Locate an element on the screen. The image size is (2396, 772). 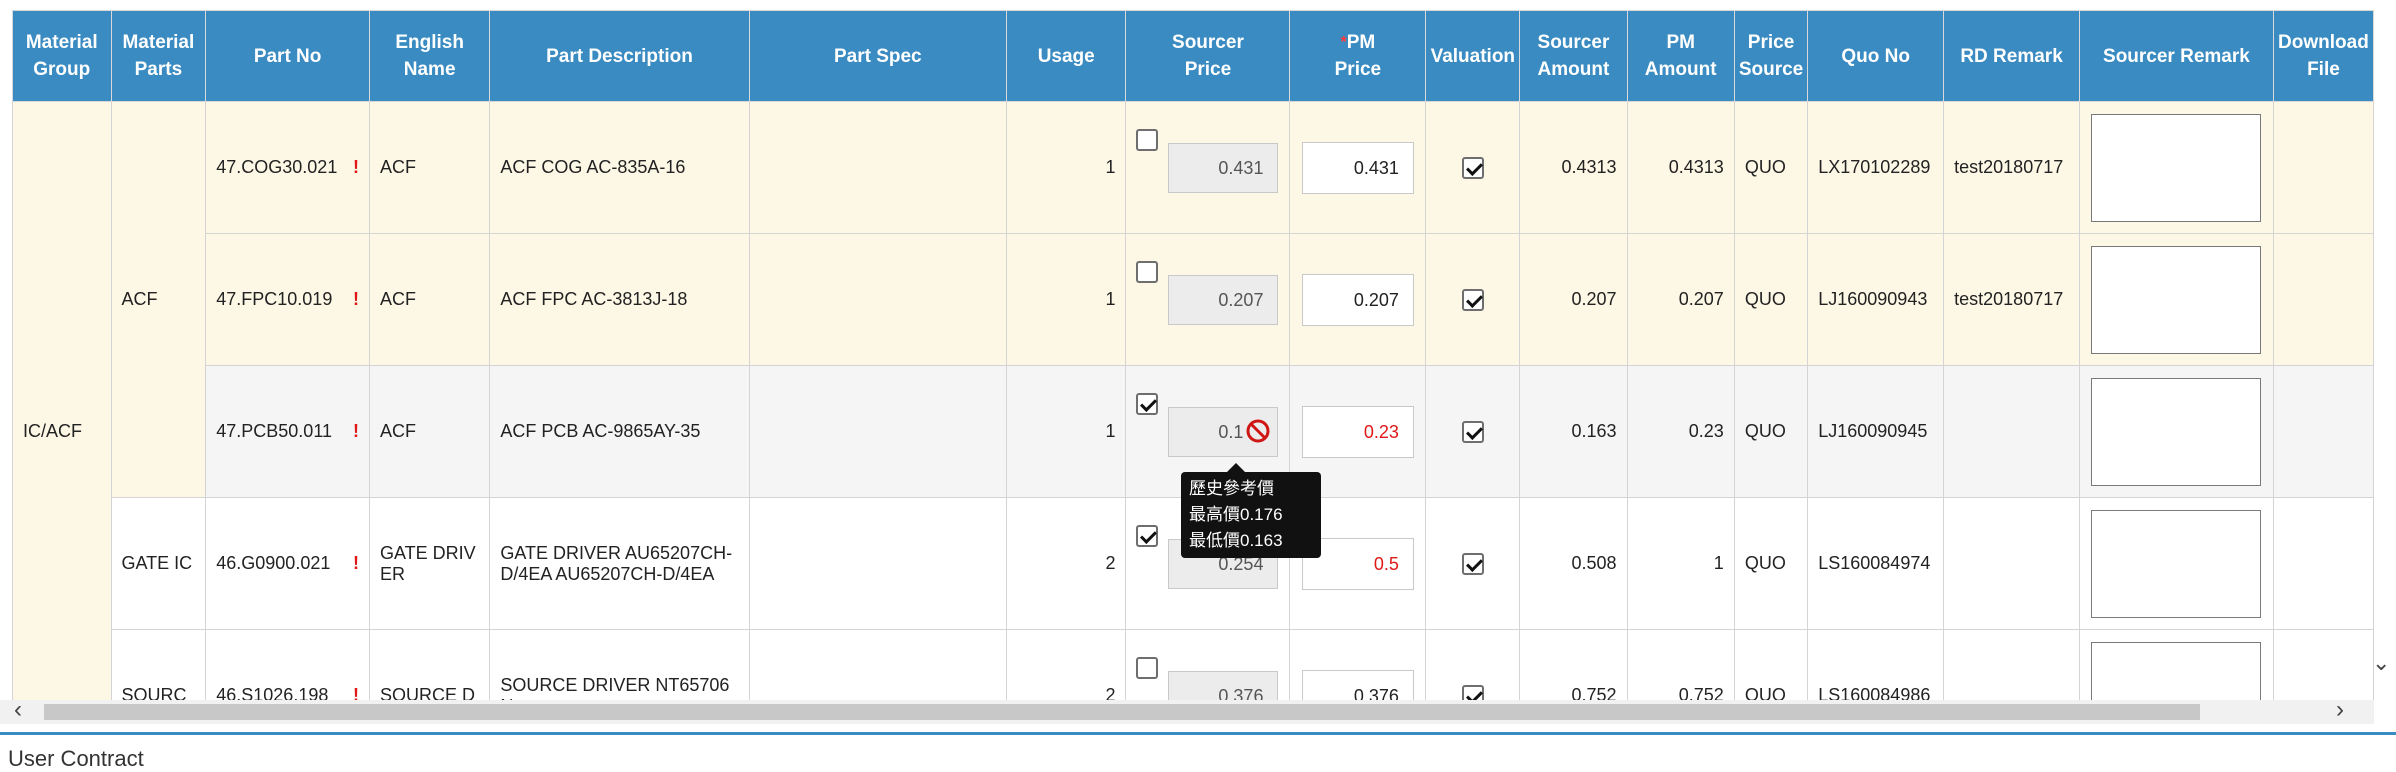
quo-no-cell: LS160084974 is located at coordinates (1876, 563).